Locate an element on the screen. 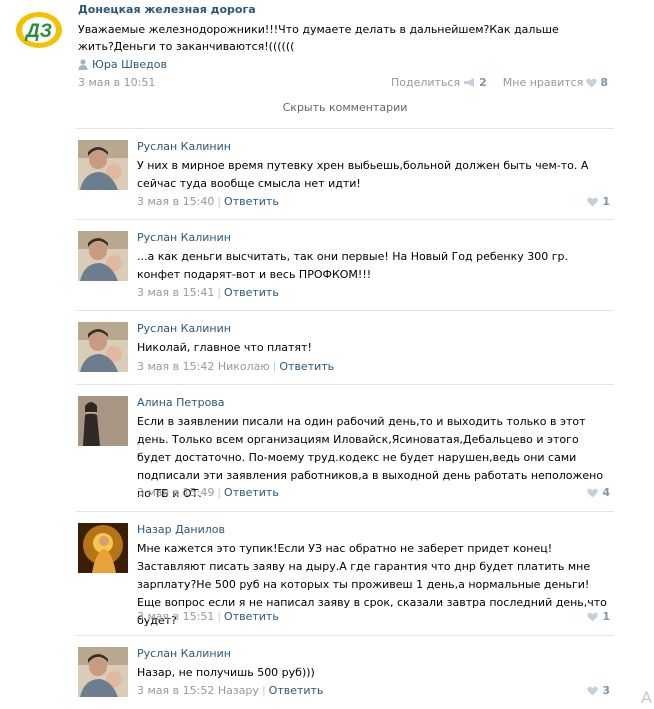 This screenshot has width=654, height=709. person-icon is located at coordinates (83, 64).